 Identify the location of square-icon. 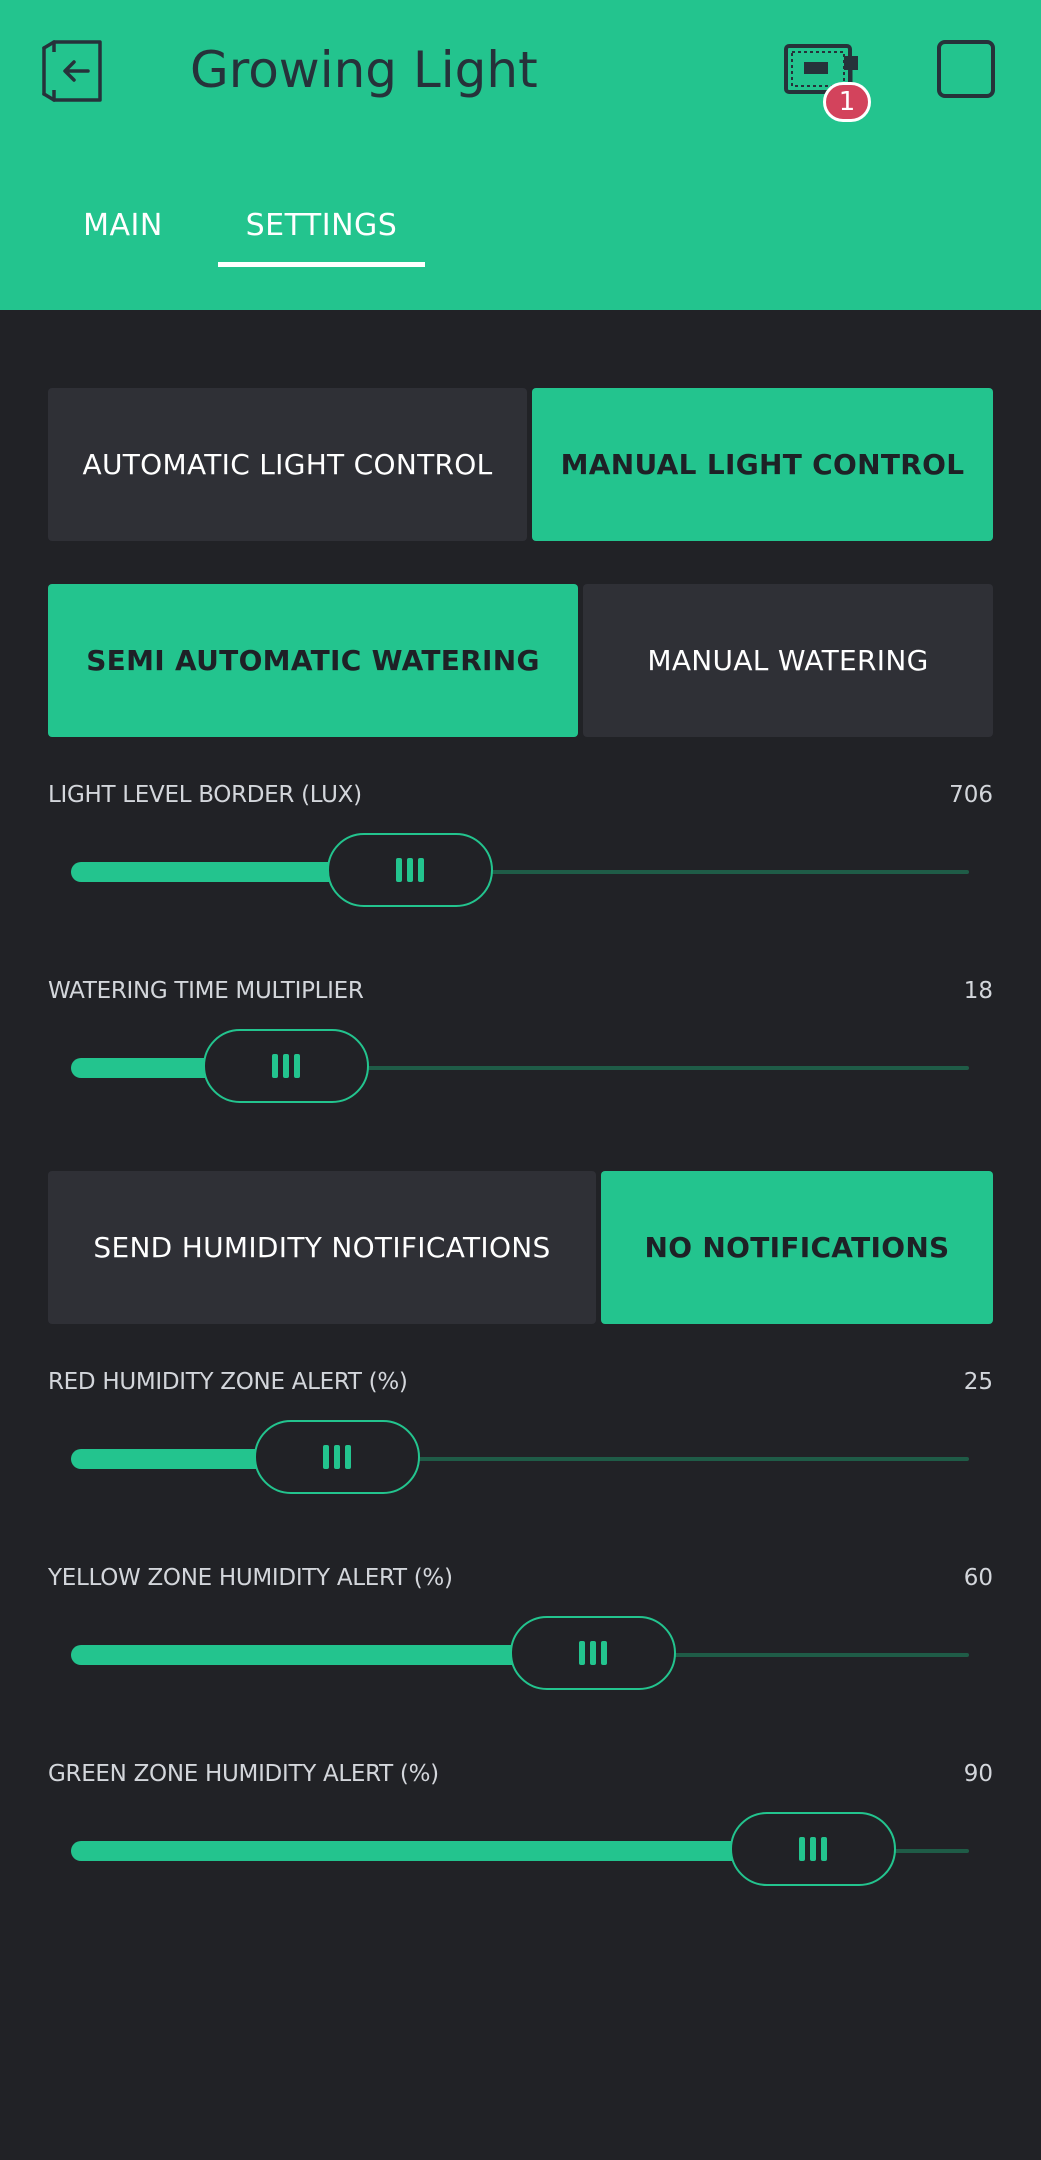
(966, 69).